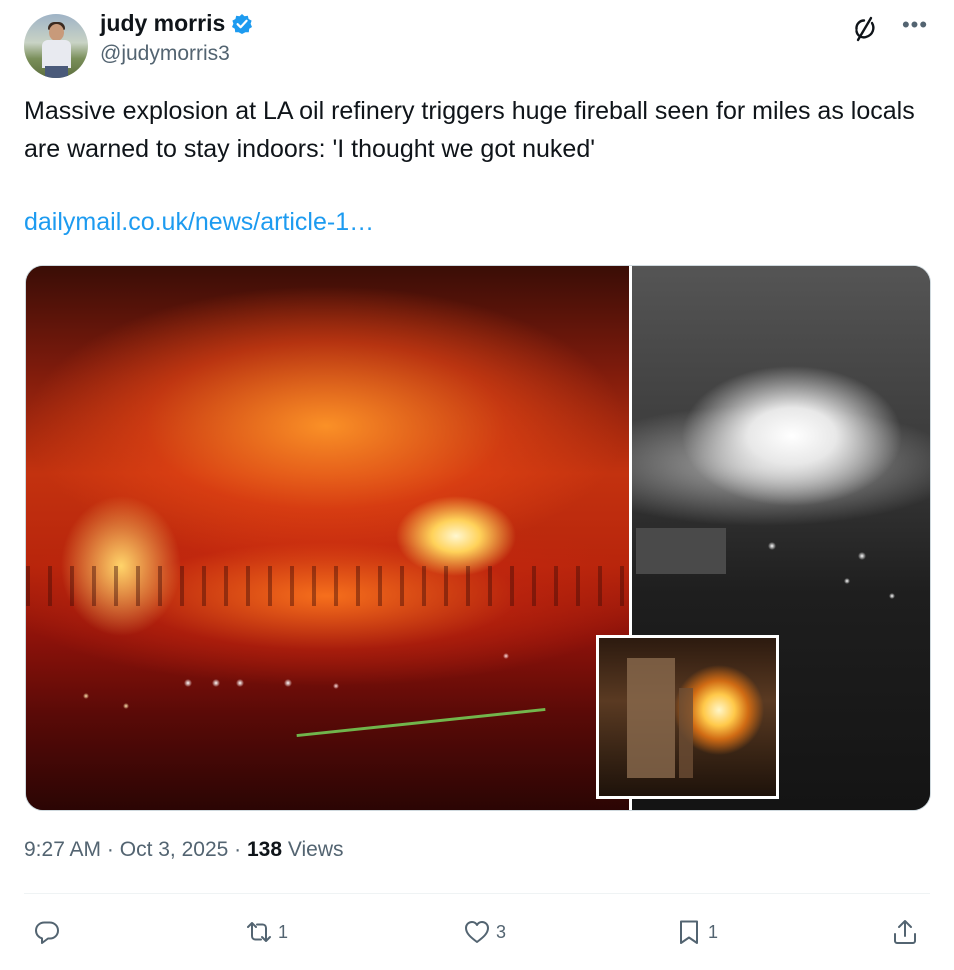 This screenshot has height=970, width=954. Describe the element at coordinates (713, 931) in the screenshot. I see `bookmark-count: 1` at that location.